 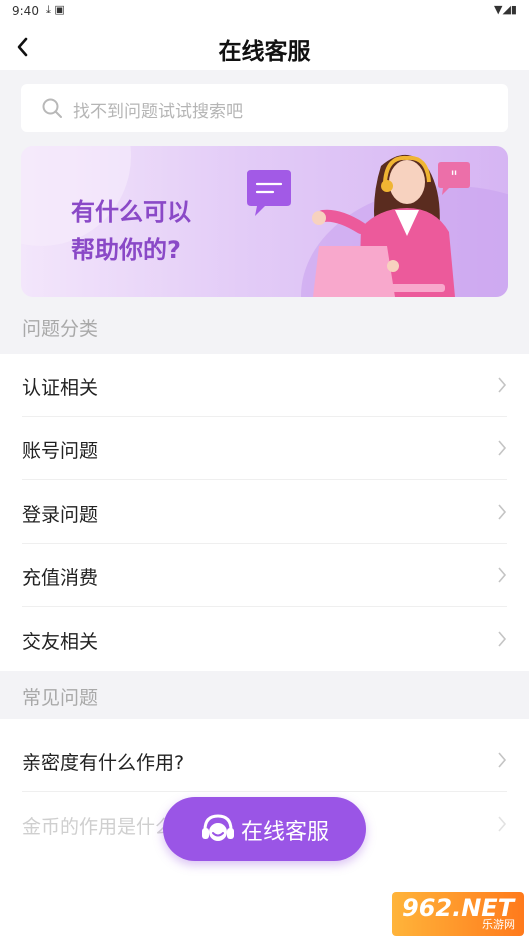 I want to click on list-item-label: 交友相关, so click(x=60, y=642).